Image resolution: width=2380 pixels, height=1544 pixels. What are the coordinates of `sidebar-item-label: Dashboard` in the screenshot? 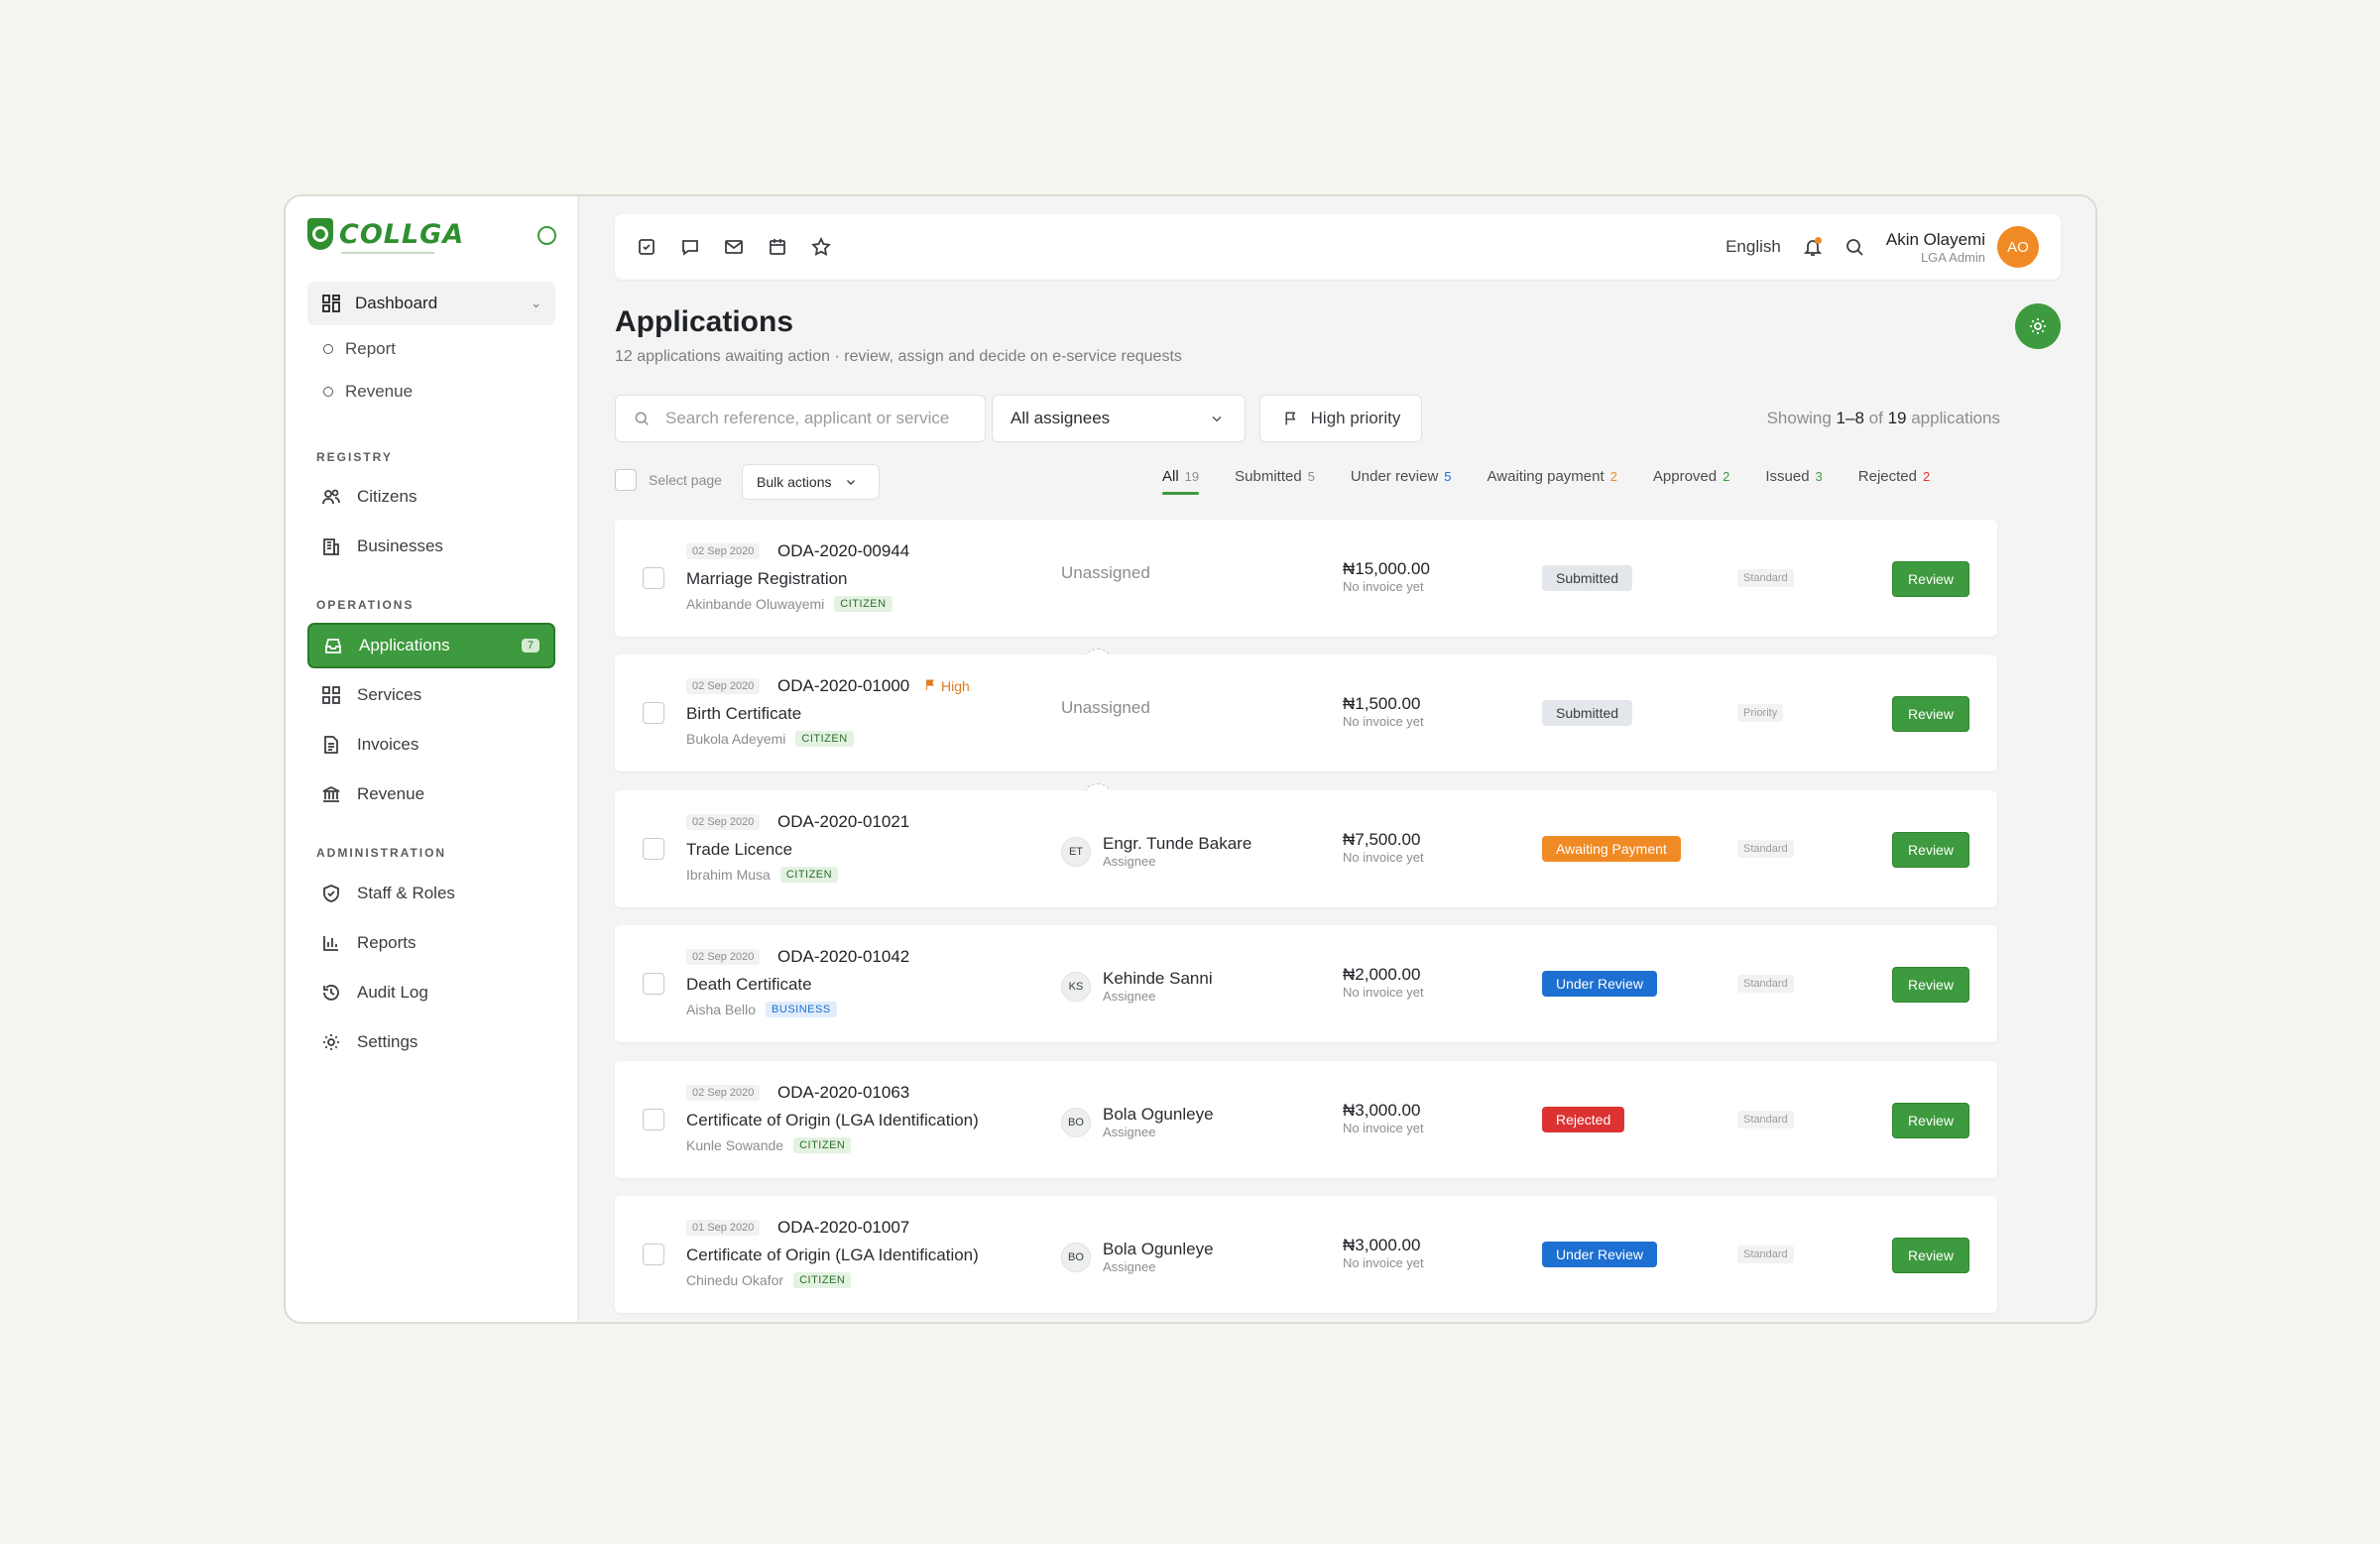 It's located at (396, 303).